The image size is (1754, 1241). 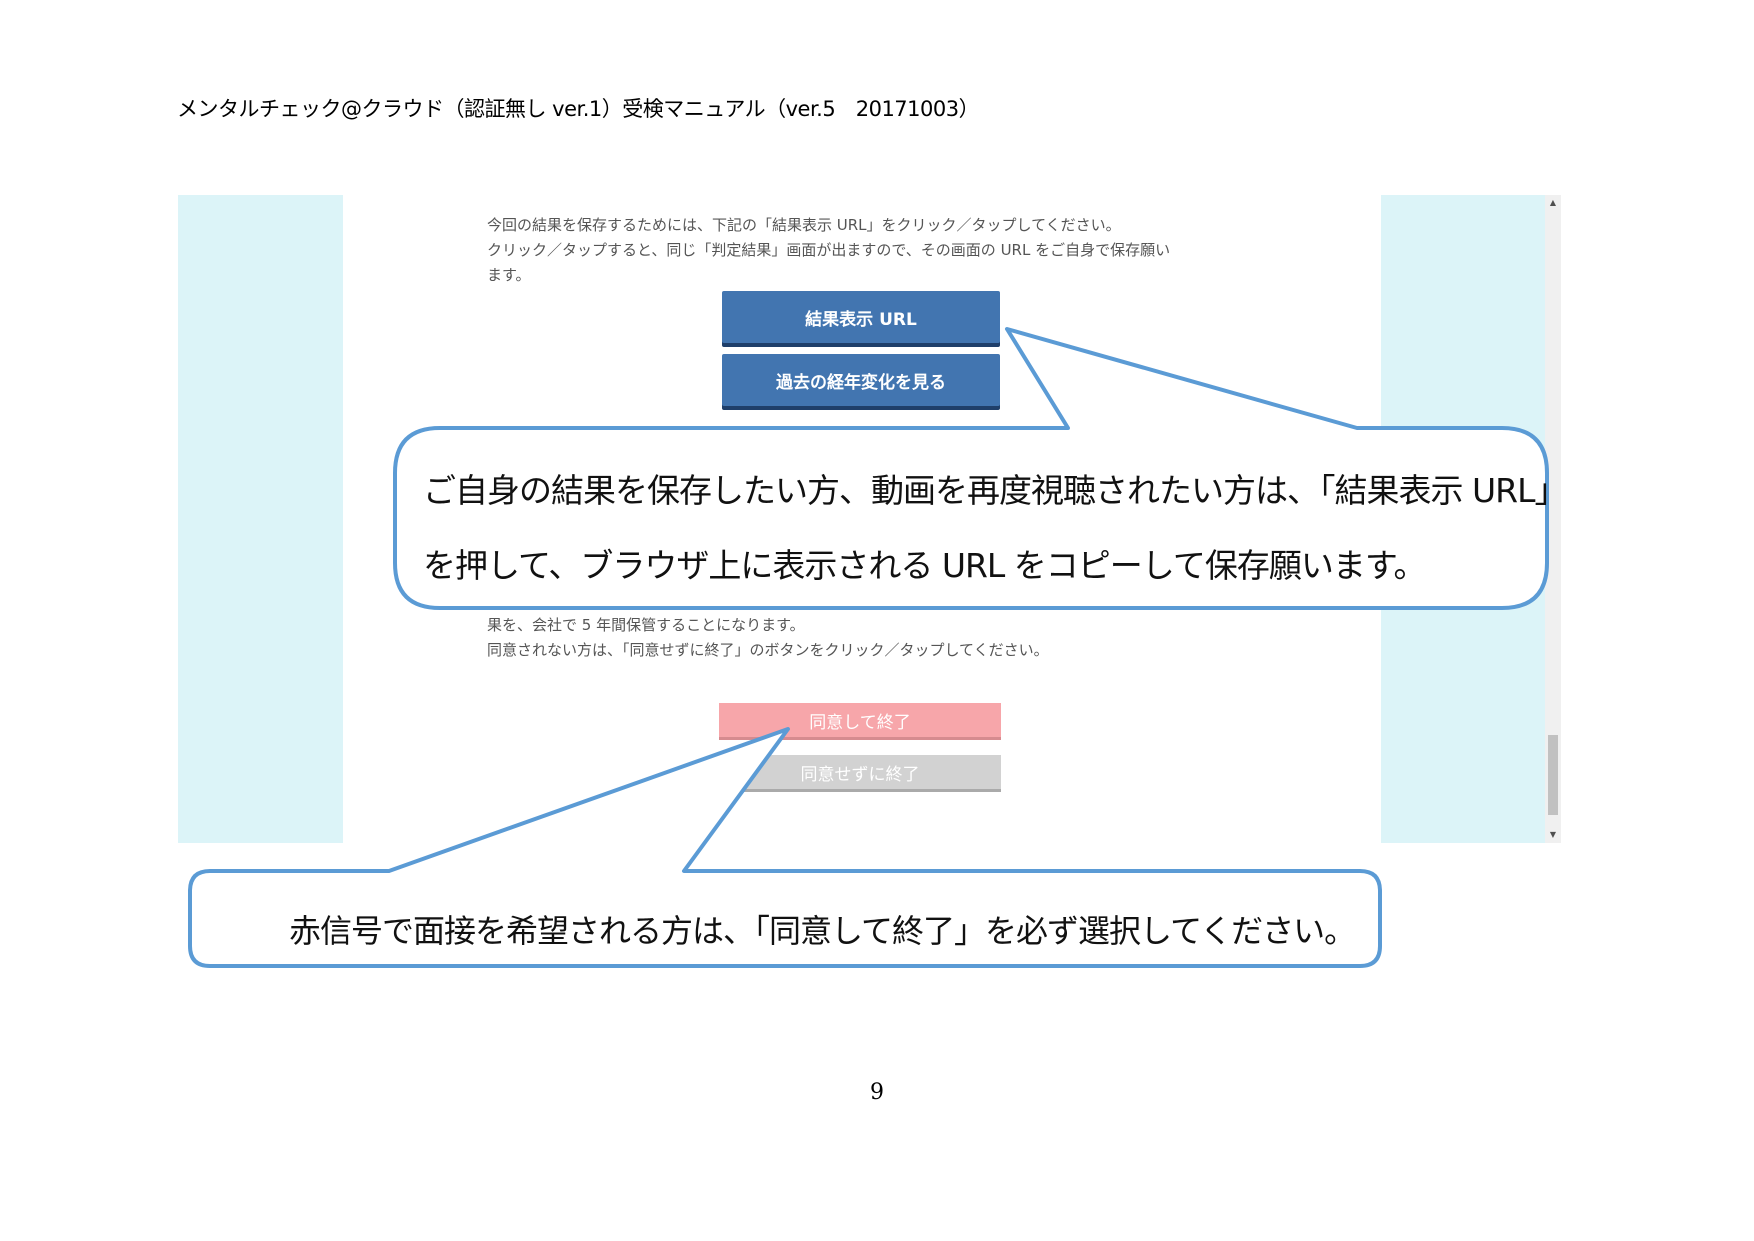 I want to click on save-url-callout-line: を押して、ブラウザ上に表示される URL をコピーして保存願います。, so click(x=925, y=565).